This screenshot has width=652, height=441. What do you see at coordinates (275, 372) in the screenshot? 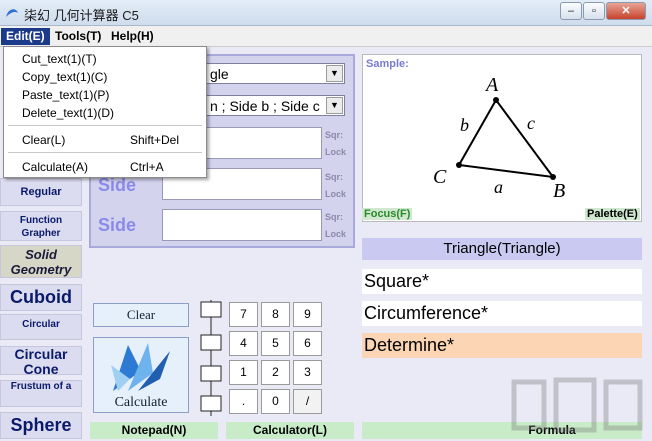
I see `key-2: 2` at bounding box center [275, 372].